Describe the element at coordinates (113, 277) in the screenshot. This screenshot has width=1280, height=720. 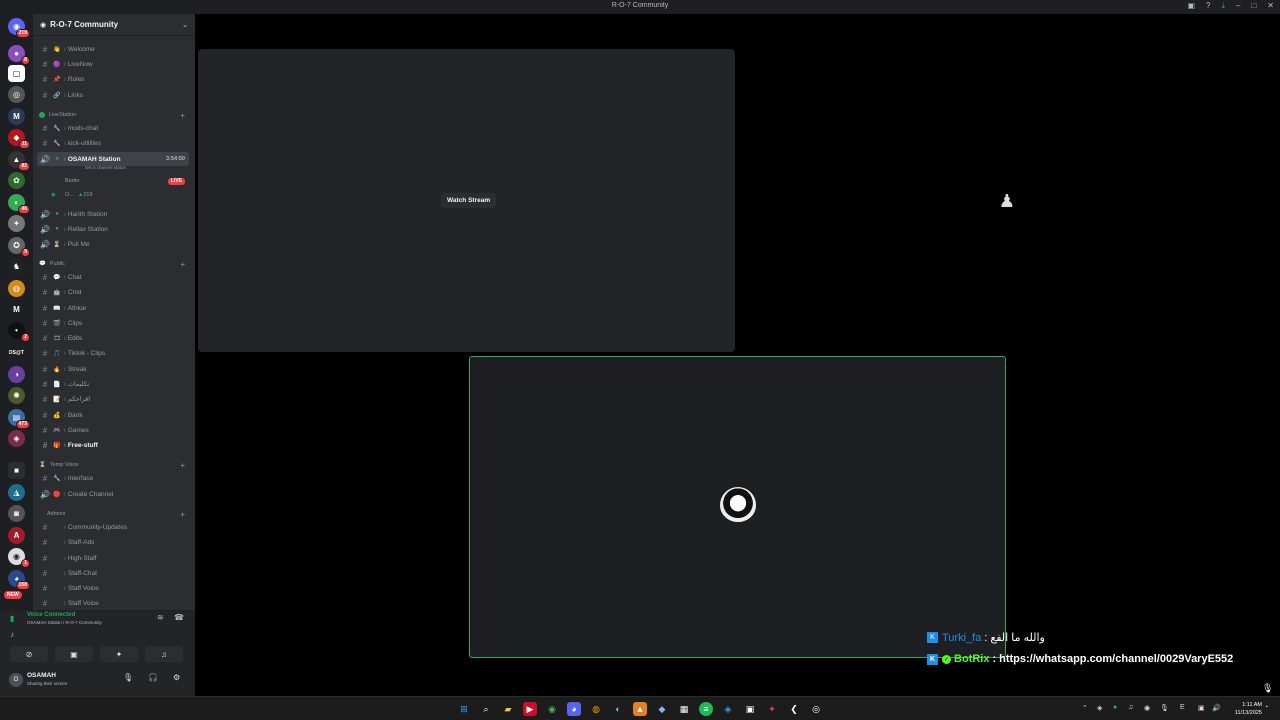
I see `channel-chat: # 💬 ı Chat` at that location.